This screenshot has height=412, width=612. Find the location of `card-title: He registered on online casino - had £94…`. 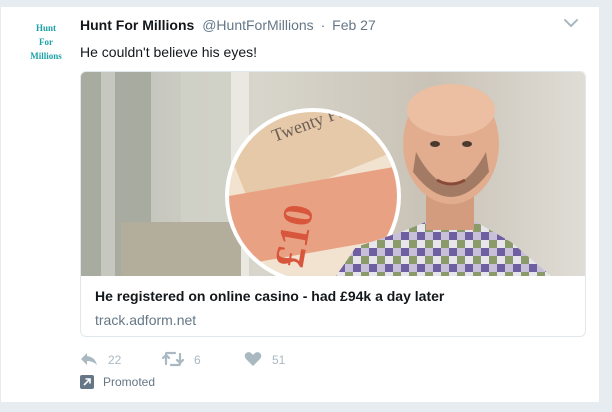

card-title: He registered on online casino - had £94… is located at coordinates (269, 296).